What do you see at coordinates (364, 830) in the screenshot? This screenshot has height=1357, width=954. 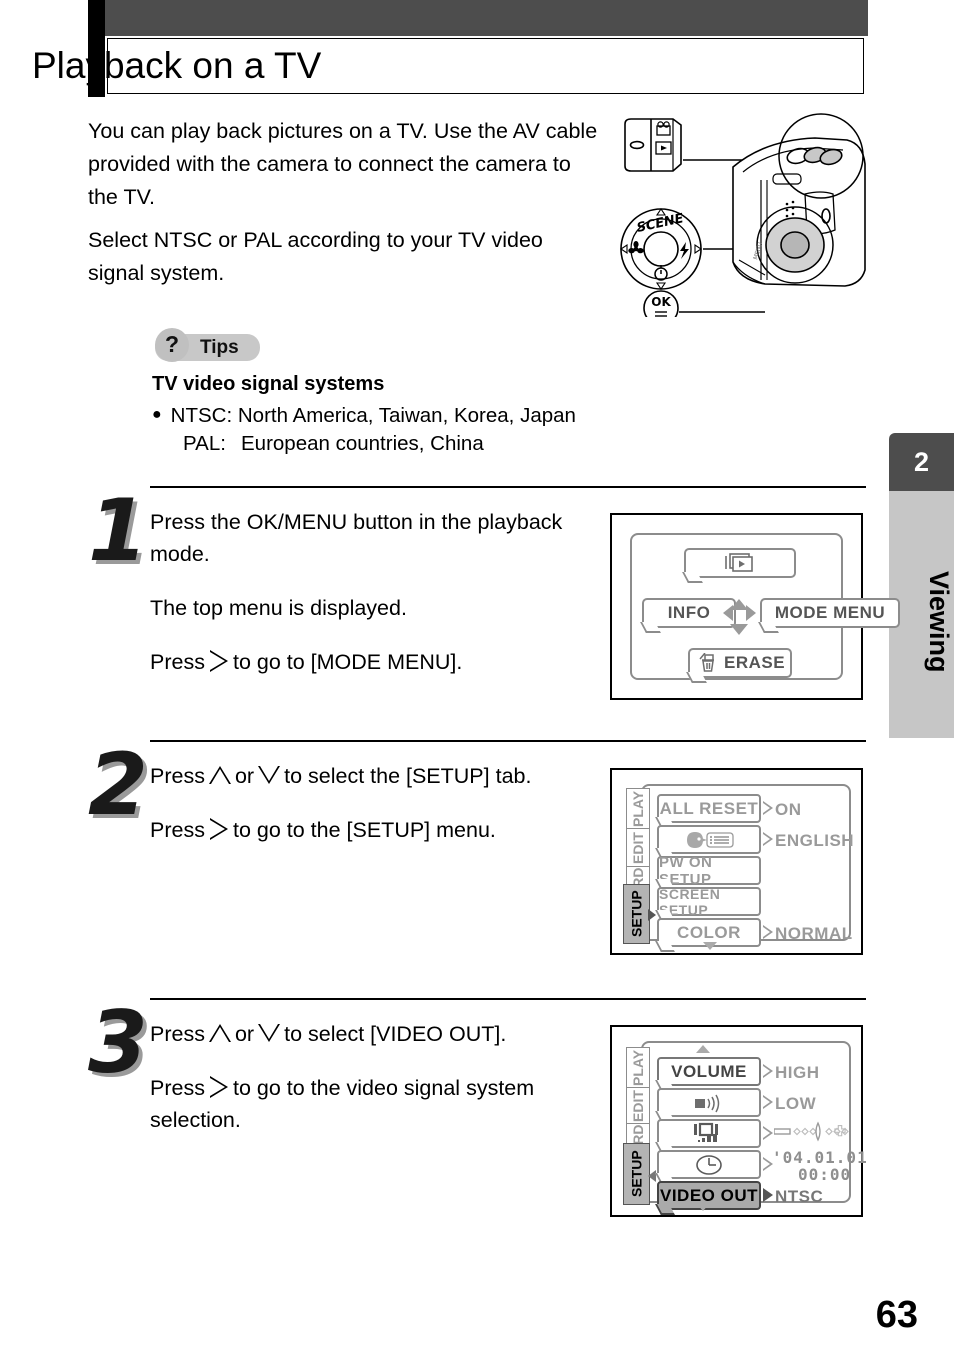 I see `step-2-press2-after: to go to the [SETUP] menu.` at bounding box center [364, 830].